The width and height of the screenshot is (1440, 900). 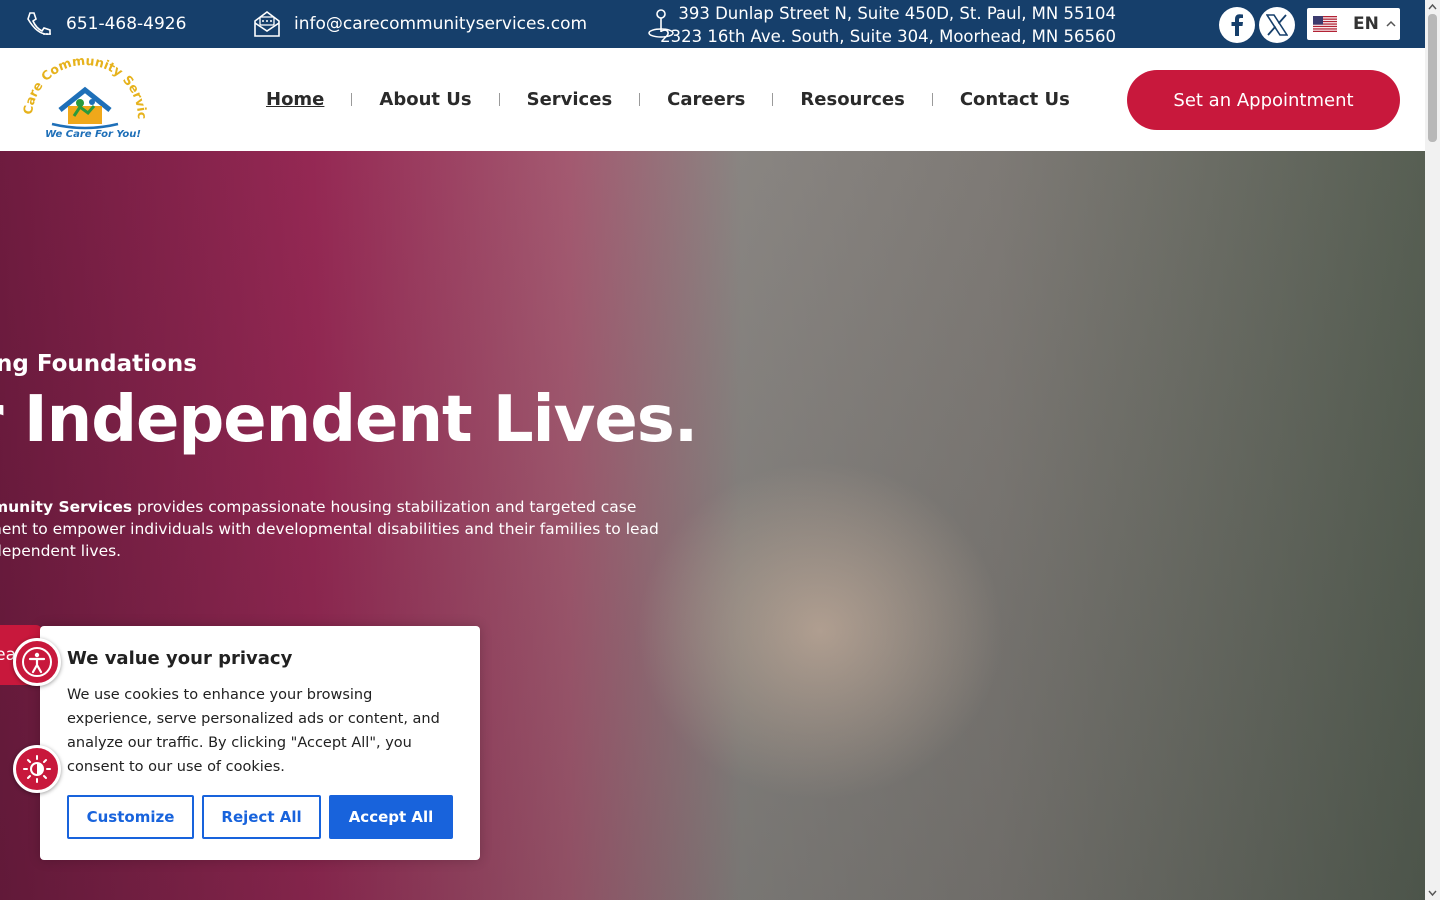 I want to click on cookie-title: We value your privacy, so click(x=180, y=658).